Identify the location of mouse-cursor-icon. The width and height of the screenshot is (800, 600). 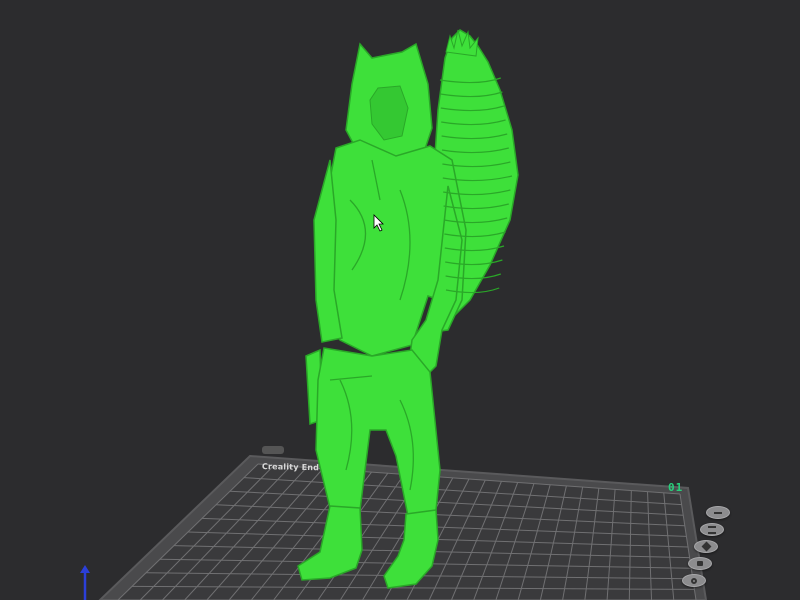
(378, 223).